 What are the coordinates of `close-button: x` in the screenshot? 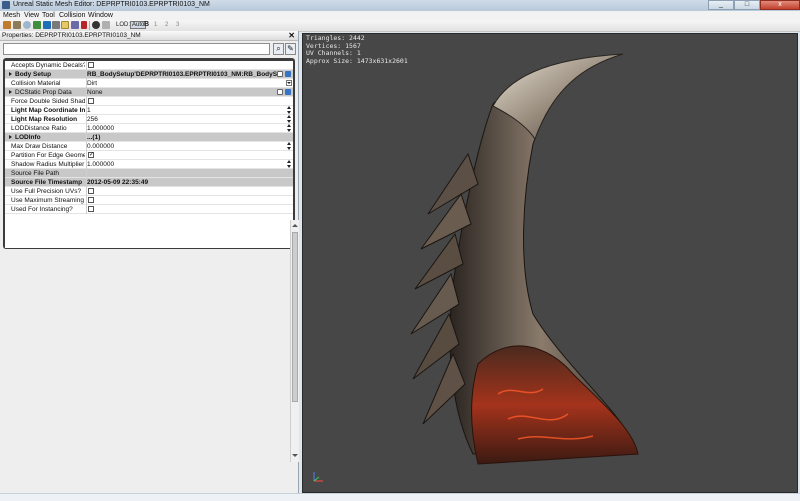 It's located at (780, 5).